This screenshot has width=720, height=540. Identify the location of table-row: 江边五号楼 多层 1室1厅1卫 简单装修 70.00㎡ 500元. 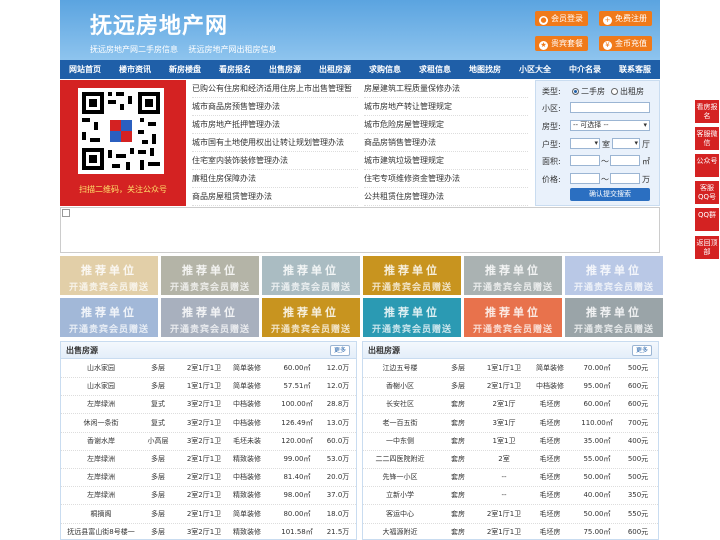
(510, 368).